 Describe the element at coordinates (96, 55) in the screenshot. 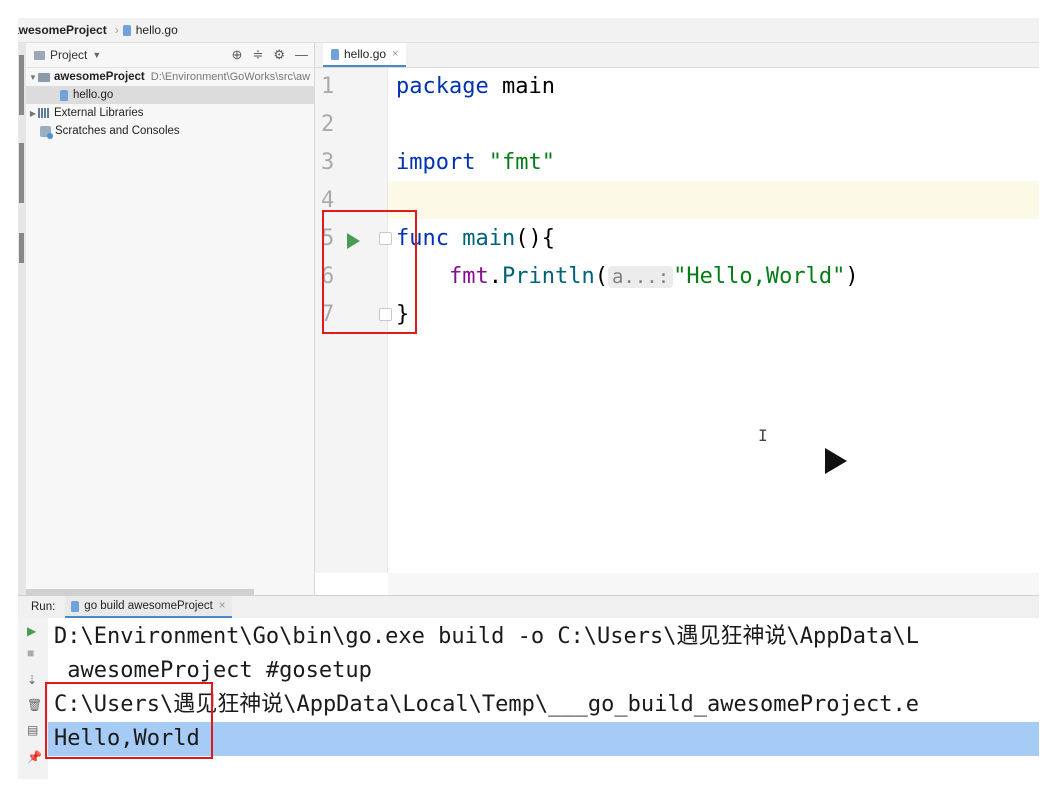

I see `chevron-down-icon: ▼` at that location.